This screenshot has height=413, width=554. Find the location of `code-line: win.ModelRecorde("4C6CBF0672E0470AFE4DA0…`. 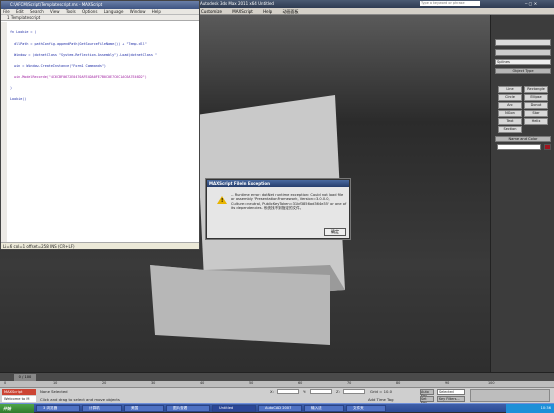

code-line: win.ModelRecorde("4C6CBF0672E0470AFE4DA0… is located at coordinates (78, 76).